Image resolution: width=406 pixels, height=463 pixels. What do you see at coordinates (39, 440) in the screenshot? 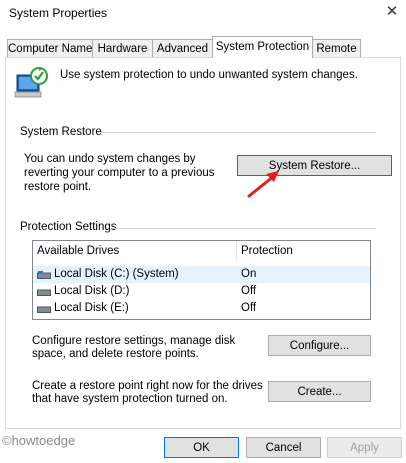
I see `watermark: ©howtoedge` at bounding box center [39, 440].